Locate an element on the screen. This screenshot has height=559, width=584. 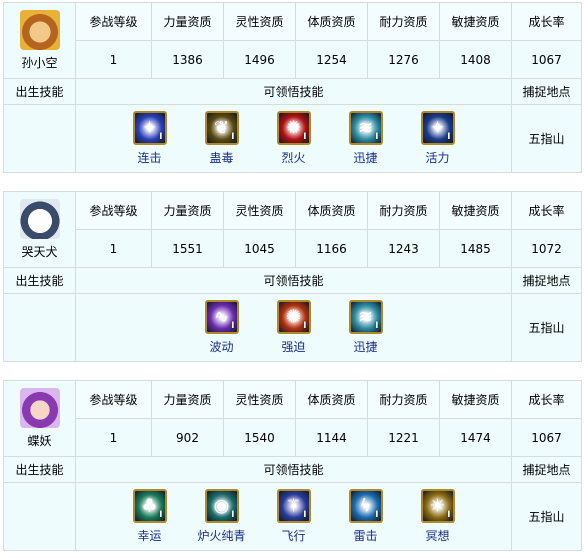
stat-value: 1474 is located at coordinates (475, 437).